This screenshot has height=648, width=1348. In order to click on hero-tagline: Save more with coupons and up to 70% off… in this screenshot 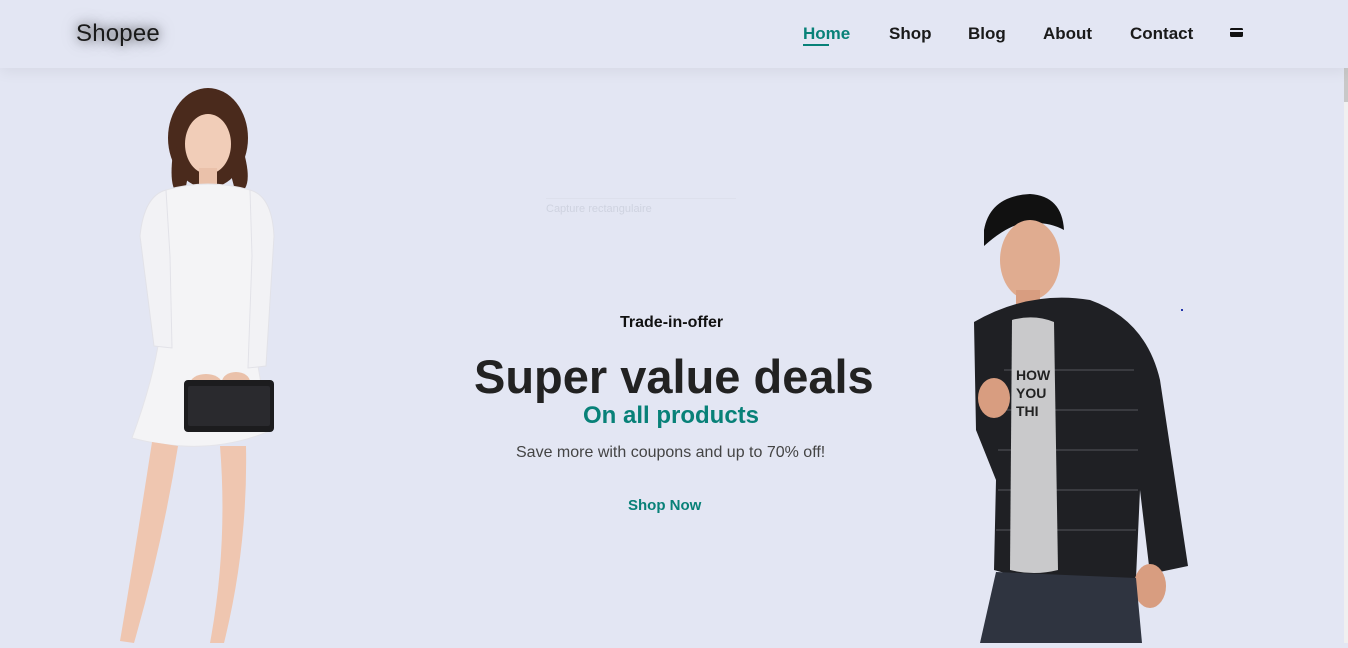, I will do `click(671, 452)`.